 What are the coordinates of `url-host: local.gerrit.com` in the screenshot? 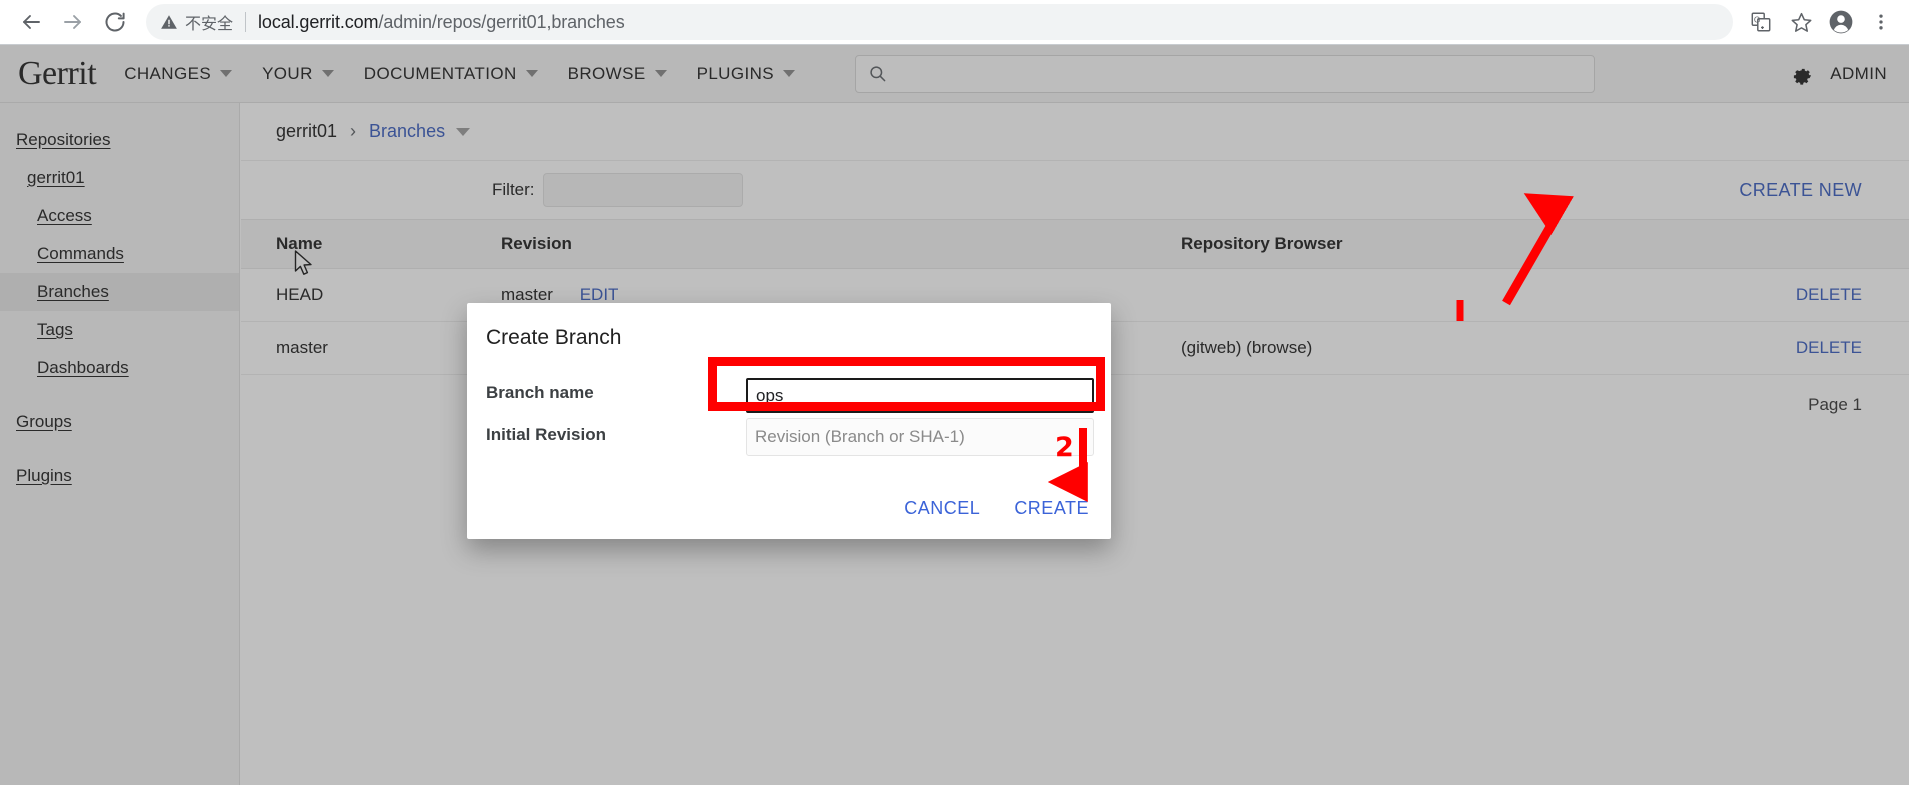 It's located at (318, 21).